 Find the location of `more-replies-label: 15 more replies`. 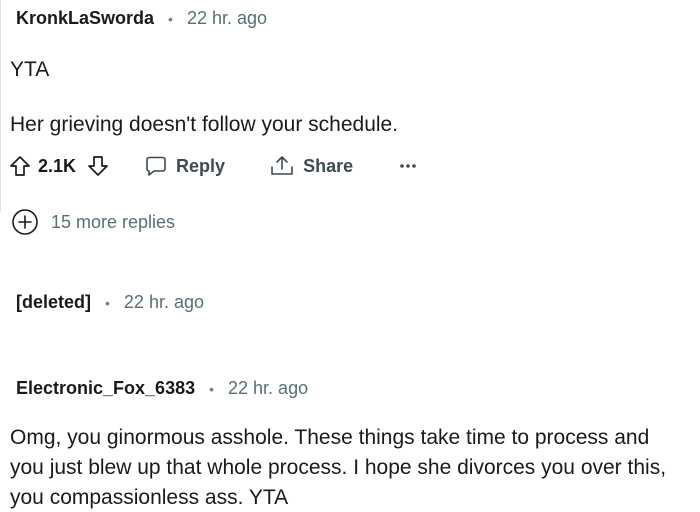

more-replies-label: 15 more replies is located at coordinates (113, 221).